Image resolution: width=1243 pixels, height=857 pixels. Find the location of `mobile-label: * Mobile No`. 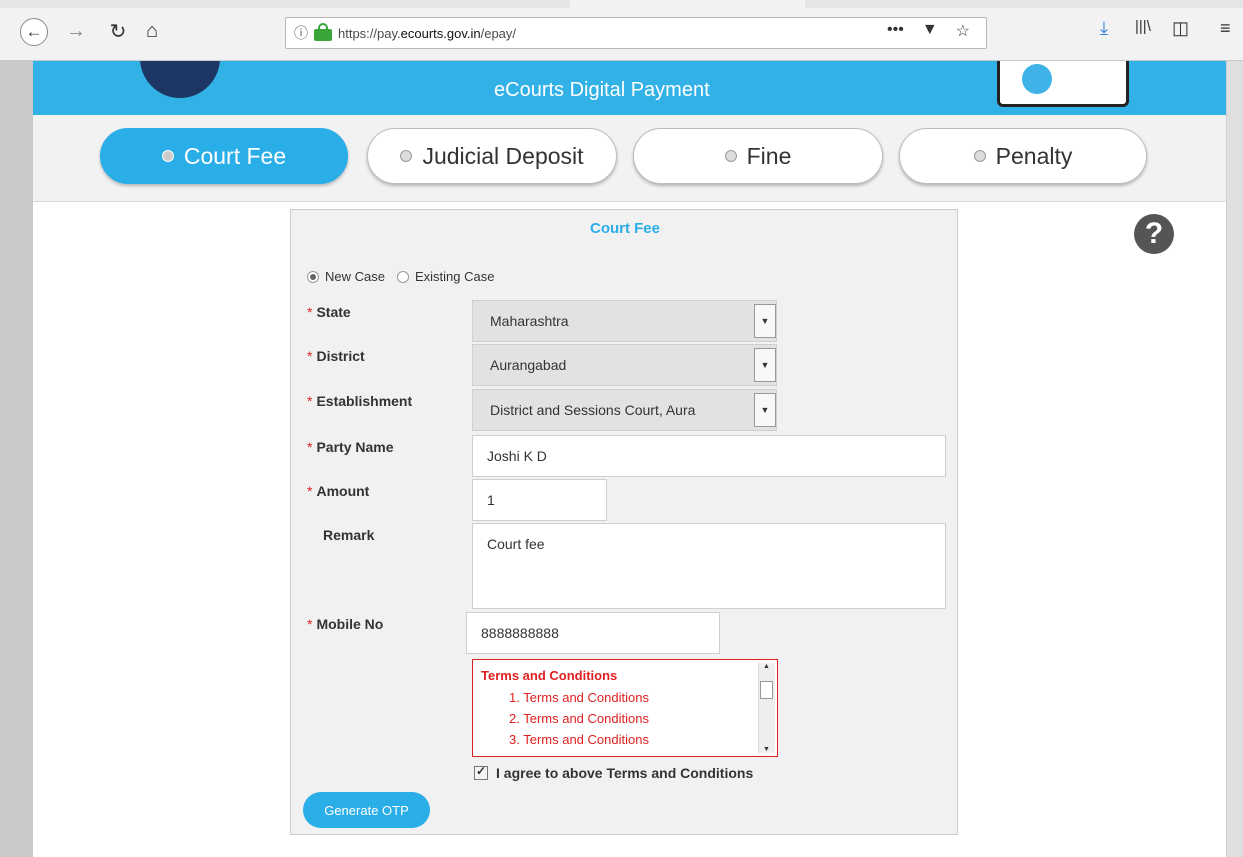

mobile-label: * Mobile No is located at coordinates (345, 624).